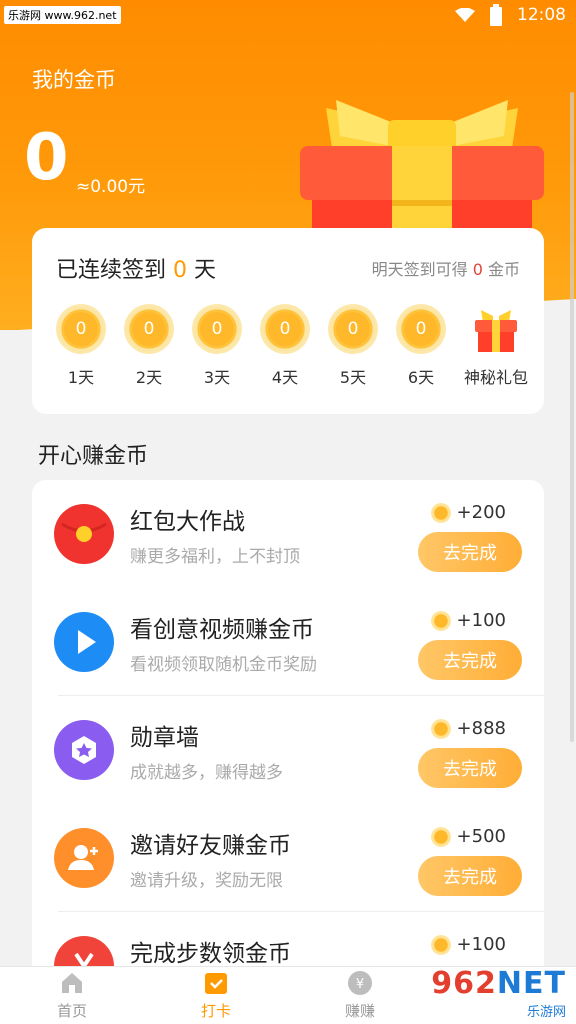 The width and height of the screenshot is (576, 1024). What do you see at coordinates (288, 15) in the screenshot?
I see `status-bar: 乐游网 www.962.net 12:08` at bounding box center [288, 15].